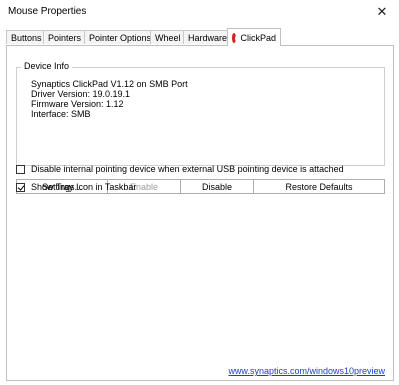 This screenshot has width=400, height=386. I want to click on disable-internal-checkbox, so click(20, 169).